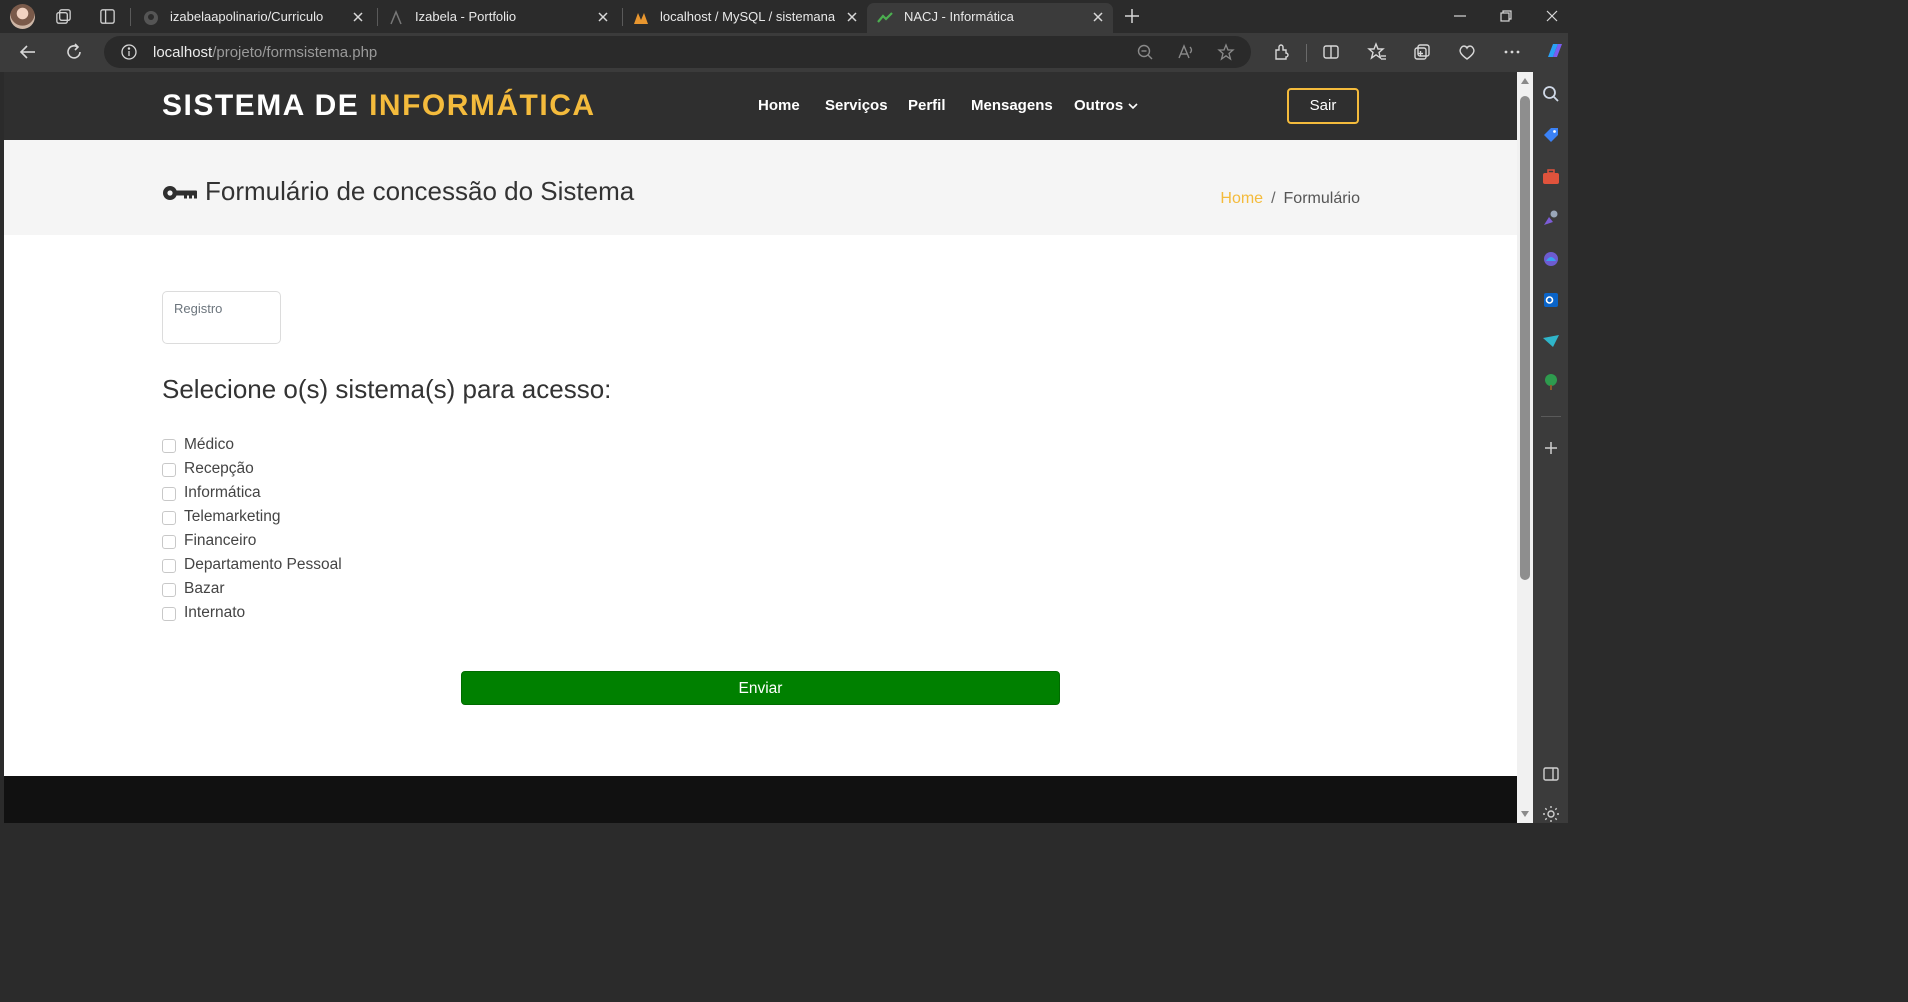 The width and height of the screenshot is (1908, 1002). What do you see at coordinates (482, 105) in the screenshot?
I see `logo-accent-text: INFORMÁTICA` at bounding box center [482, 105].